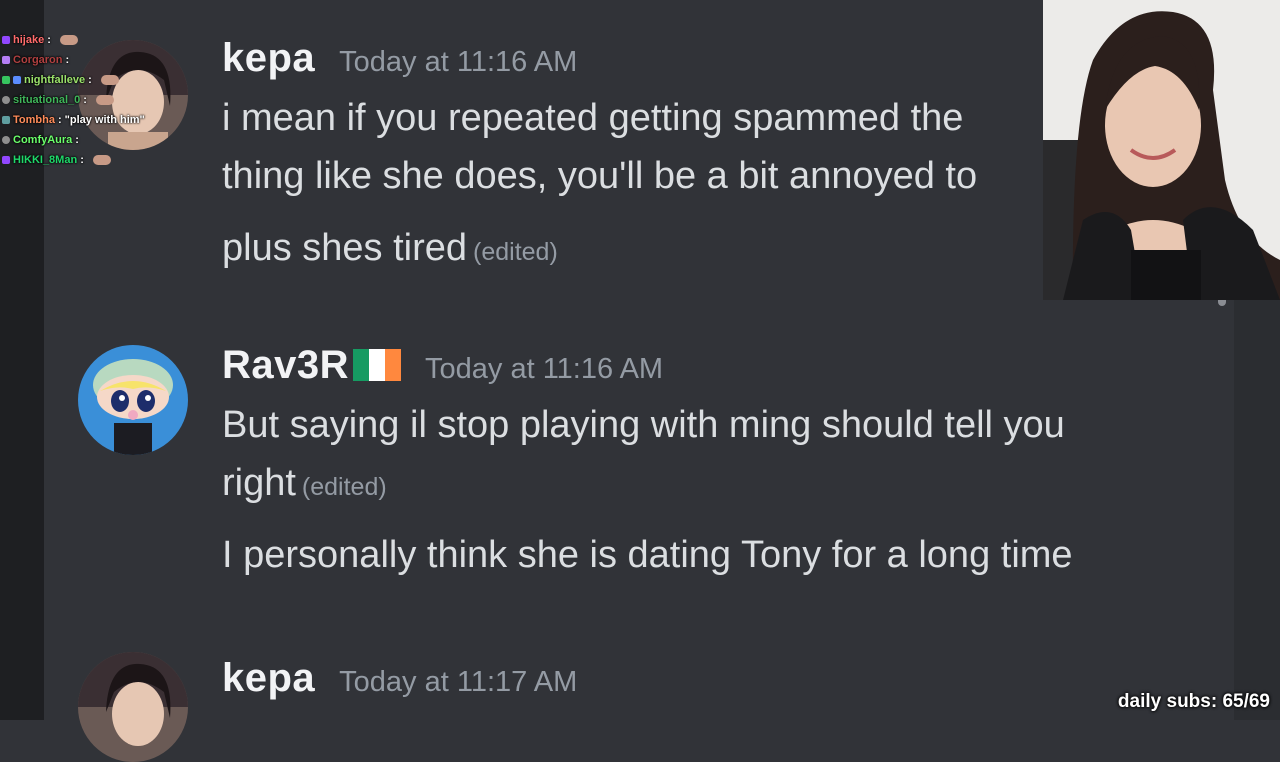 Image resolution: width=1280 pixels, height=762 pixels. I want to click on chat-line: nightfalleve:, so click(102, 80).